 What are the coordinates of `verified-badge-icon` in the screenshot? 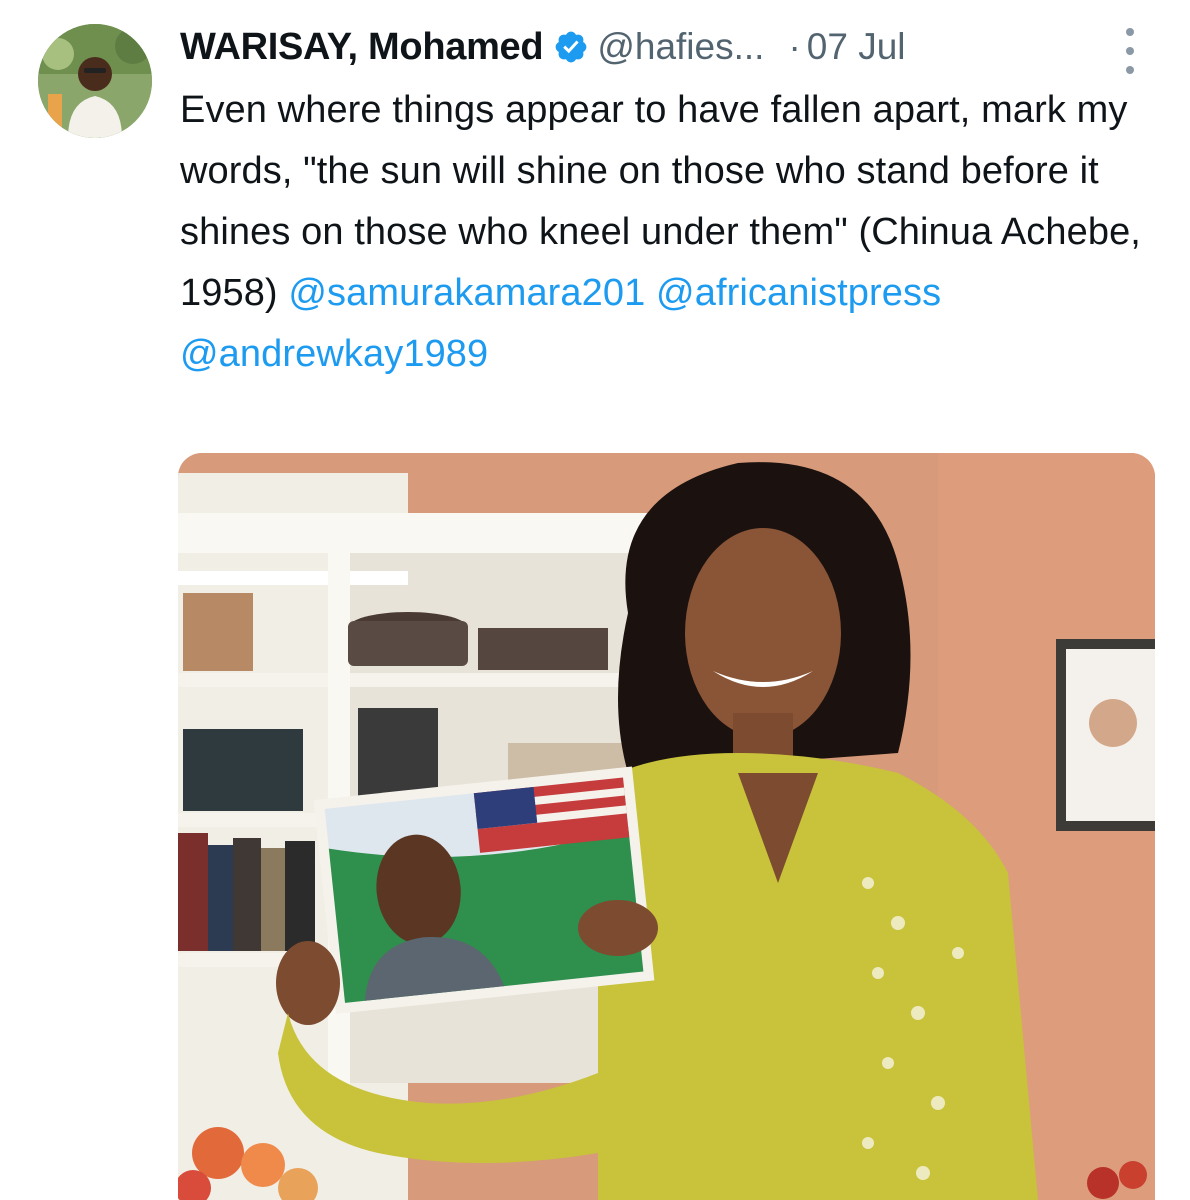 It's located at (571, 47).